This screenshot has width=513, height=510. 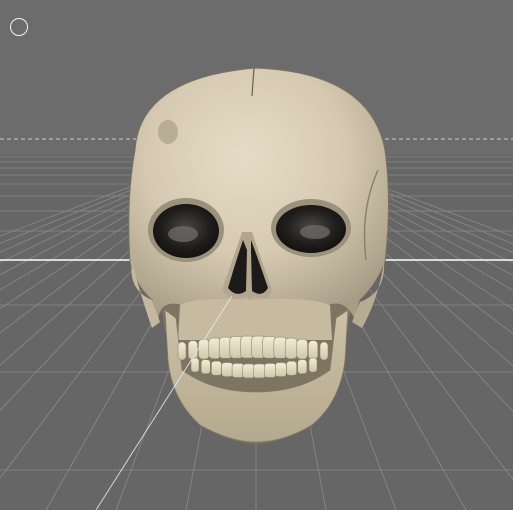 What do you see at coordinates (19, 27) in the screenshot?
I see `circle-icon` at bounding box center [19, 27].